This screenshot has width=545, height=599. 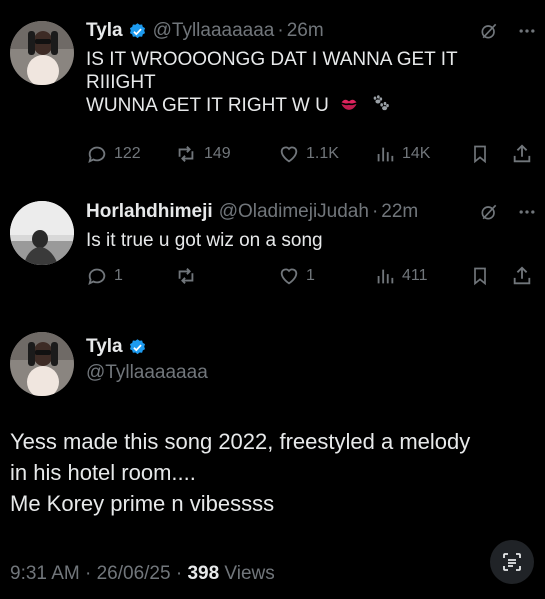 I want to click on post-text: Is it true u got wiz on a song, so click(x=305, y=240).